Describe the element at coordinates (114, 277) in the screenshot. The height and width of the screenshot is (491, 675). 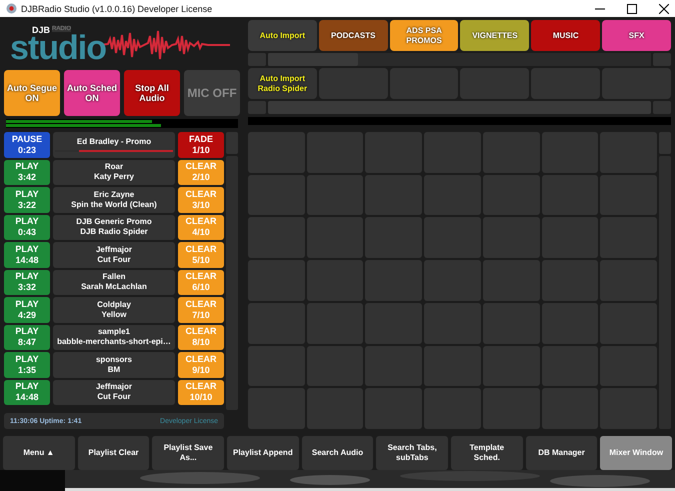
I see `track-text: Fallen` at that location.